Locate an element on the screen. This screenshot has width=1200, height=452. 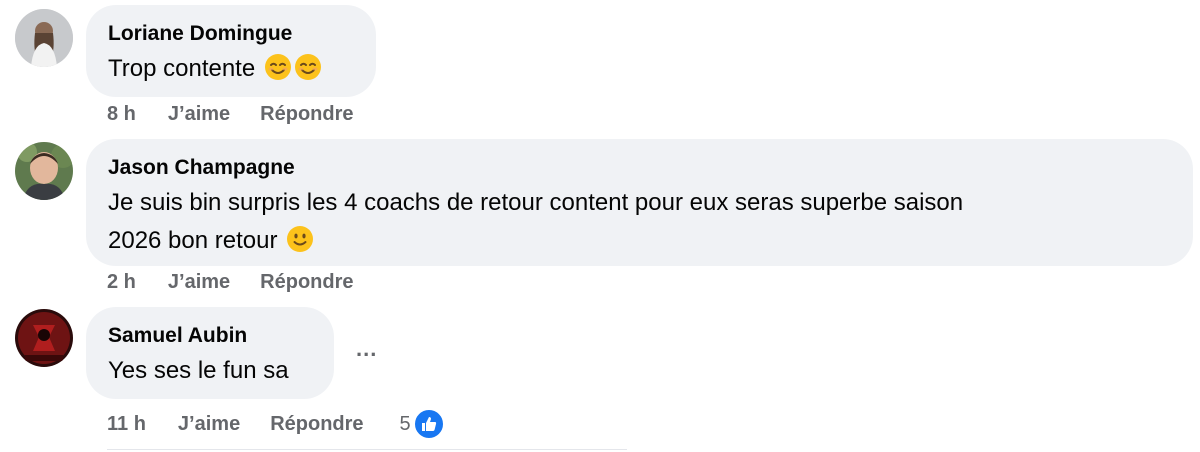
avatar-jason-champagne is located at coordinates (44, 171).